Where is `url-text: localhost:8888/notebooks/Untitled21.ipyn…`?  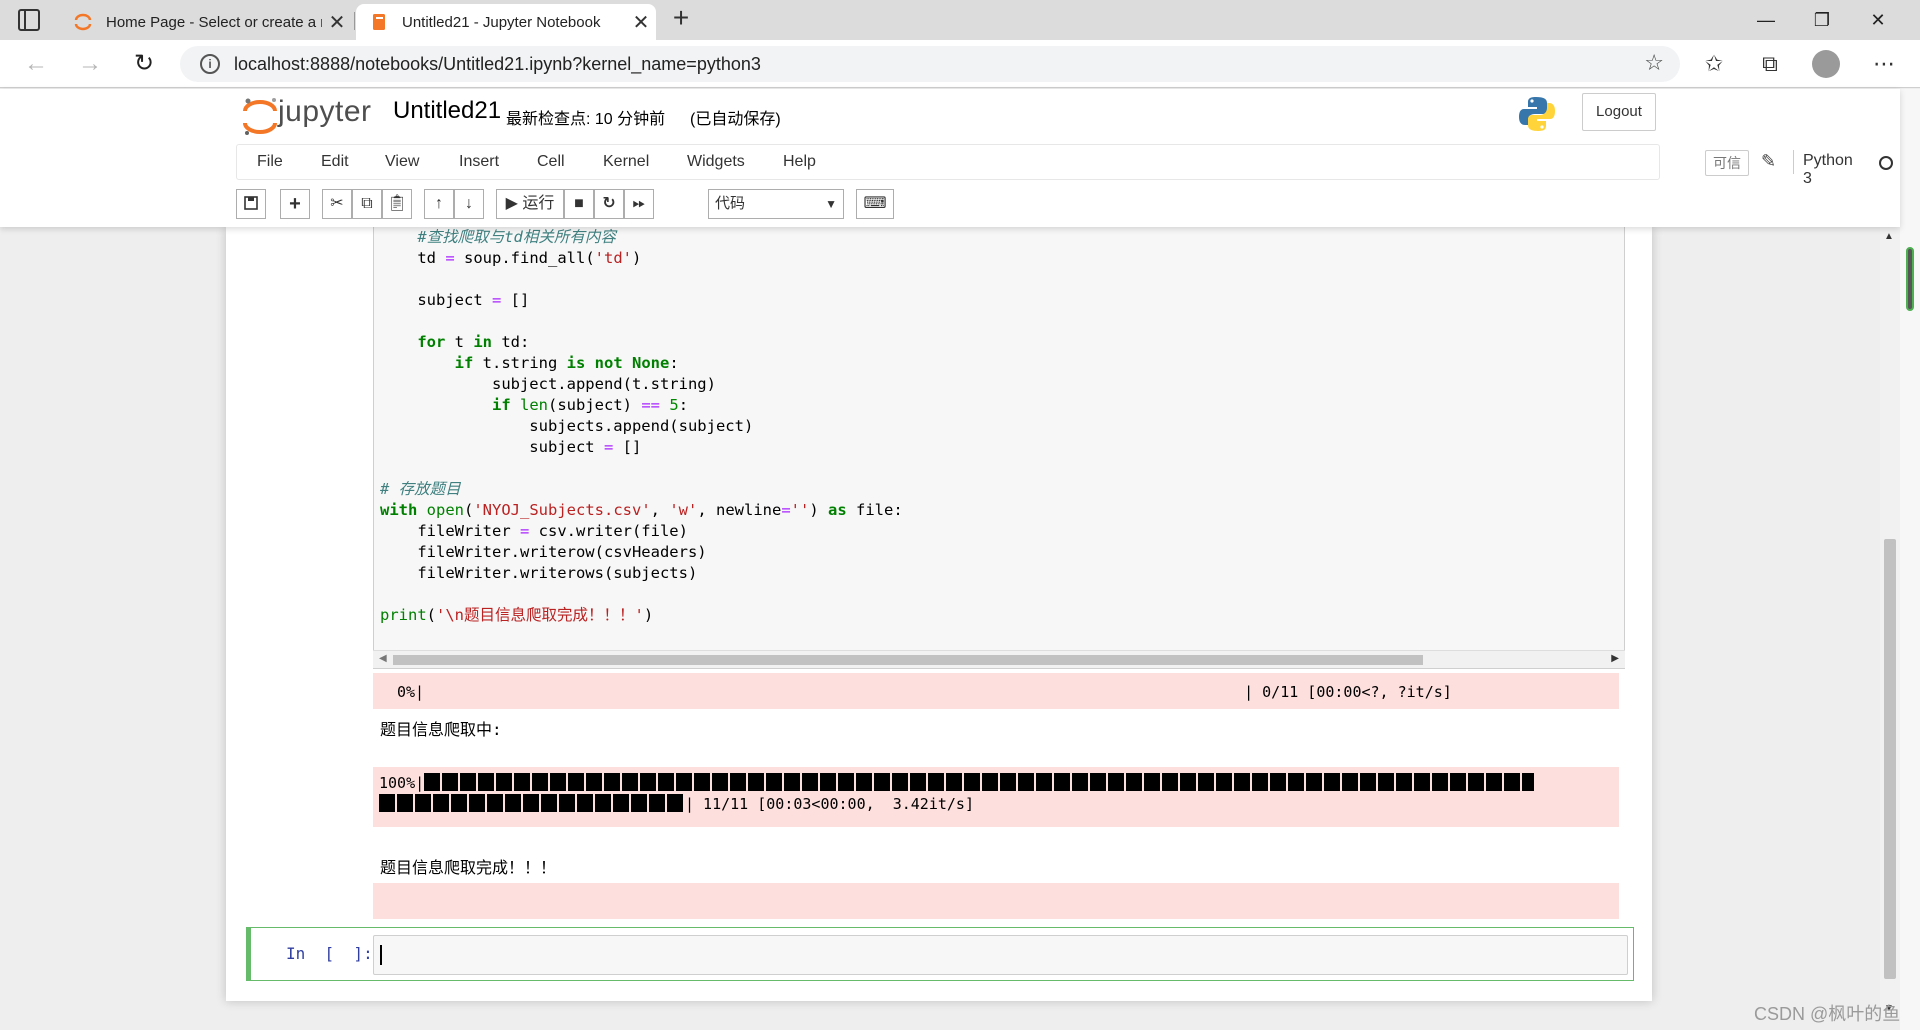 url-text: localhost:8888/notebooks/Untitled21.ipyn… is located at coordinates (497, 64).